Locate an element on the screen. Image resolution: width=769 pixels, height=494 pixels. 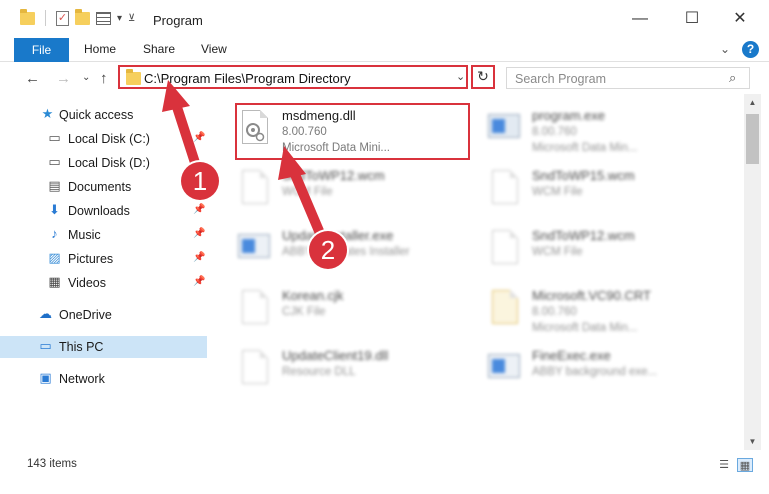
star-icon: ★ is located at coordinates (47, 113).